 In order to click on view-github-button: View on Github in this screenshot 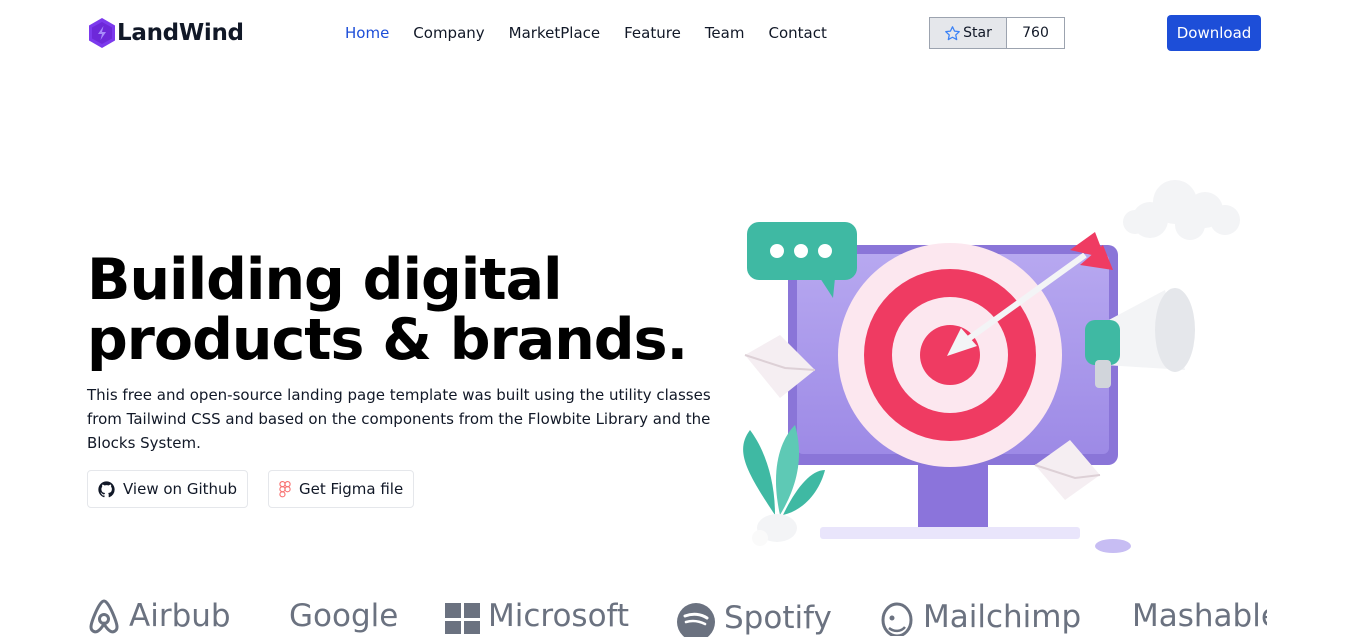, I will do `click(168, 489)`.